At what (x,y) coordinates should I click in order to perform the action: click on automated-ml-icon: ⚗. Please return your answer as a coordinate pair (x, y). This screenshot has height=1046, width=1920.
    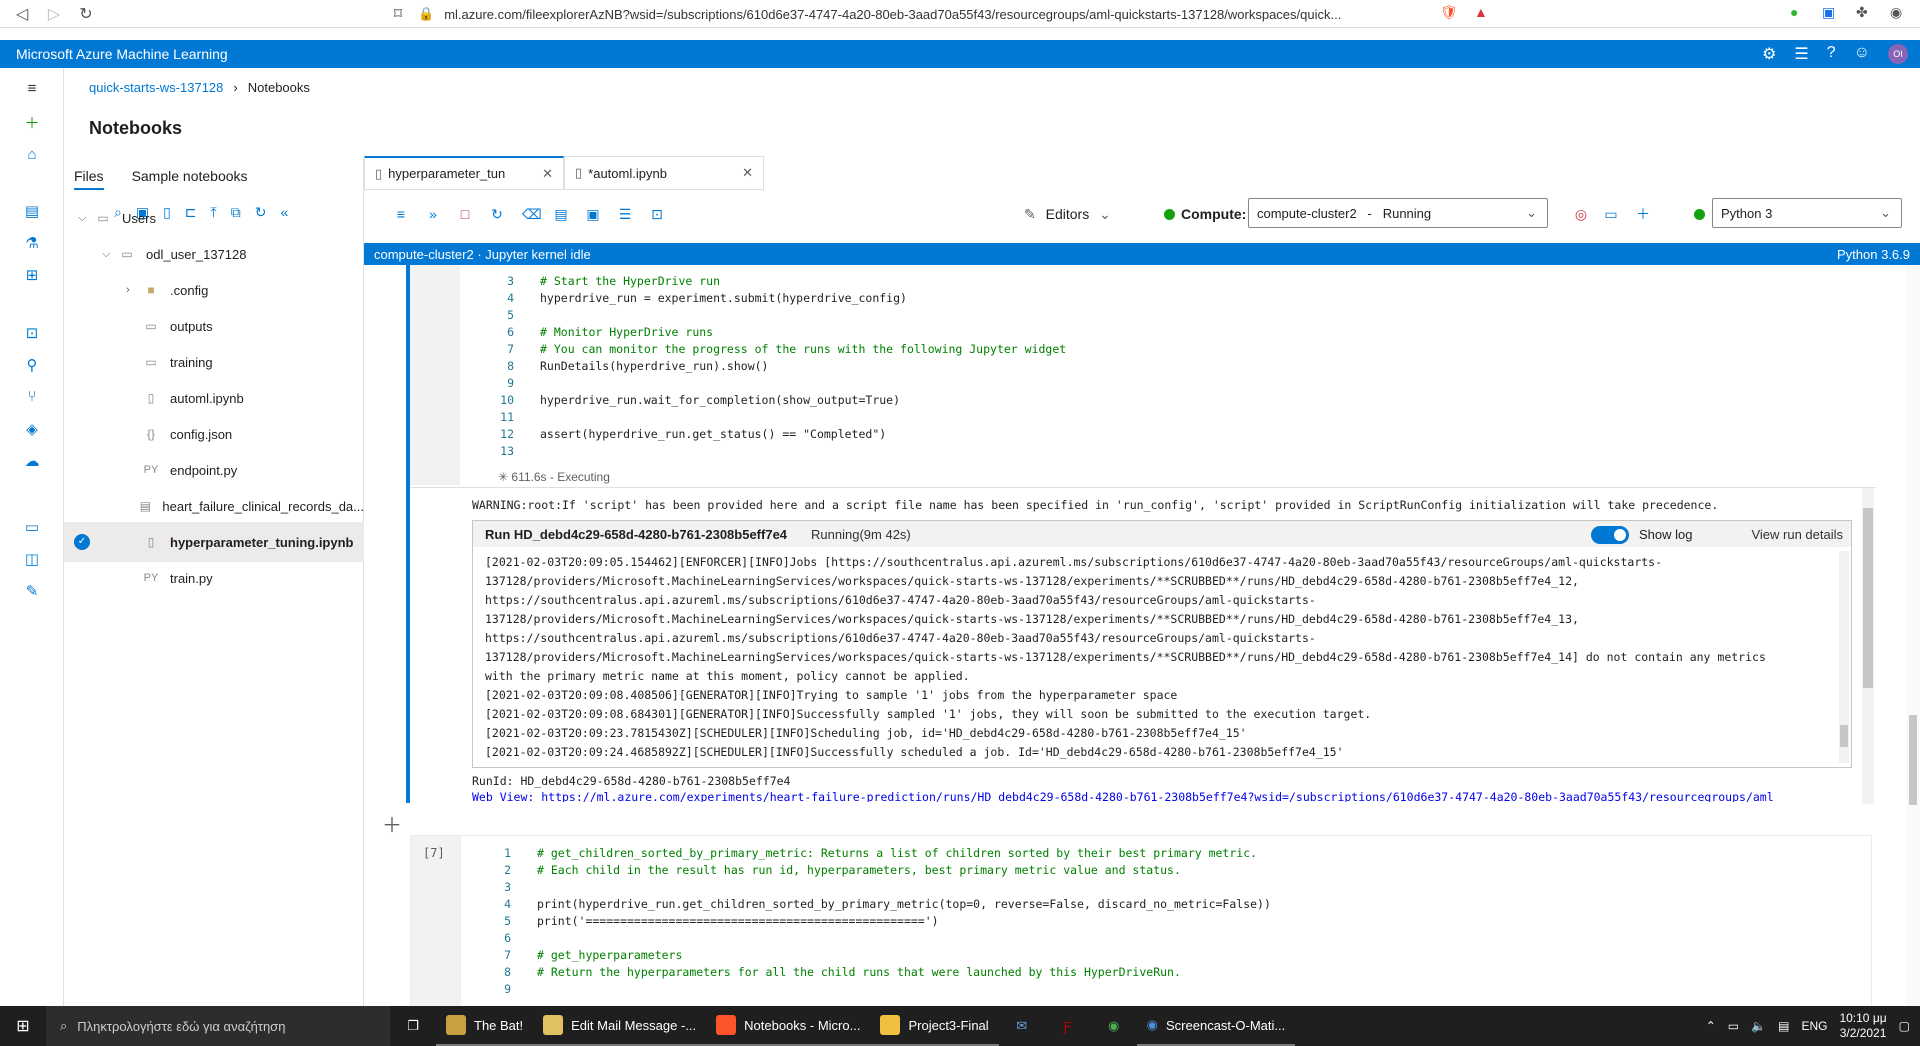
    Looking at the image, I should click on (32, 244).